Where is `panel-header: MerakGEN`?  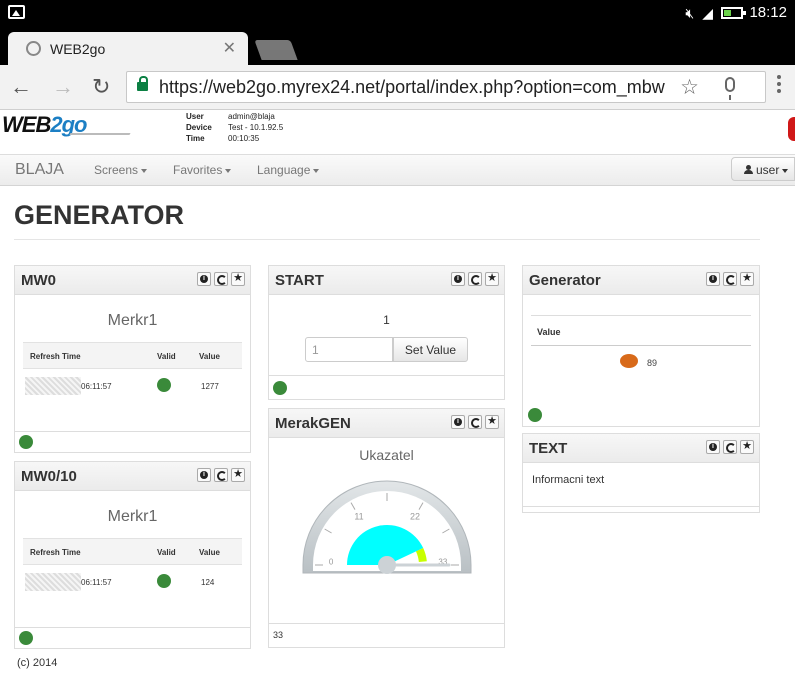
panel-header: MerakGEN is located at coordinates (386, 423).